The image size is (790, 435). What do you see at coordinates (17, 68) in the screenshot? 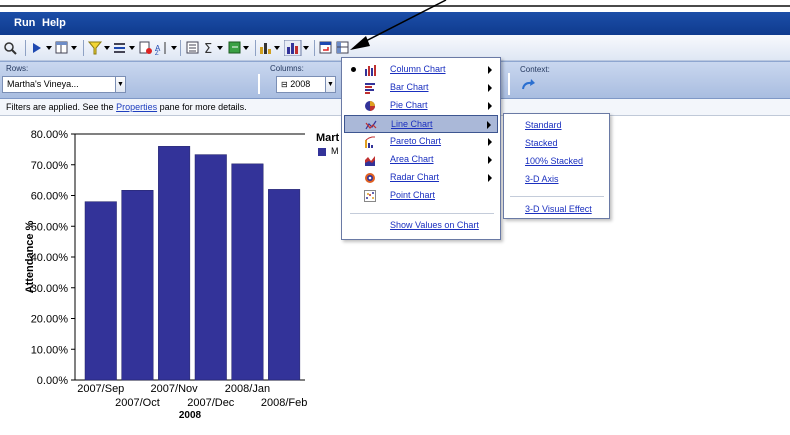
I see `rows-label: Rows:` at bounding box center [17, 68].